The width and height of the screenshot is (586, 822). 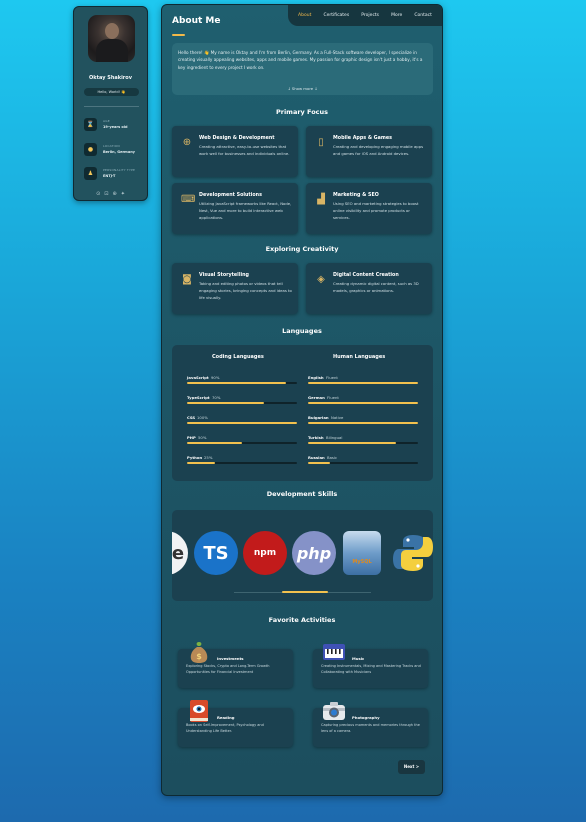 I want to click on top-nav: About Certificates Projects More Contact, so click(x=365, y=15).